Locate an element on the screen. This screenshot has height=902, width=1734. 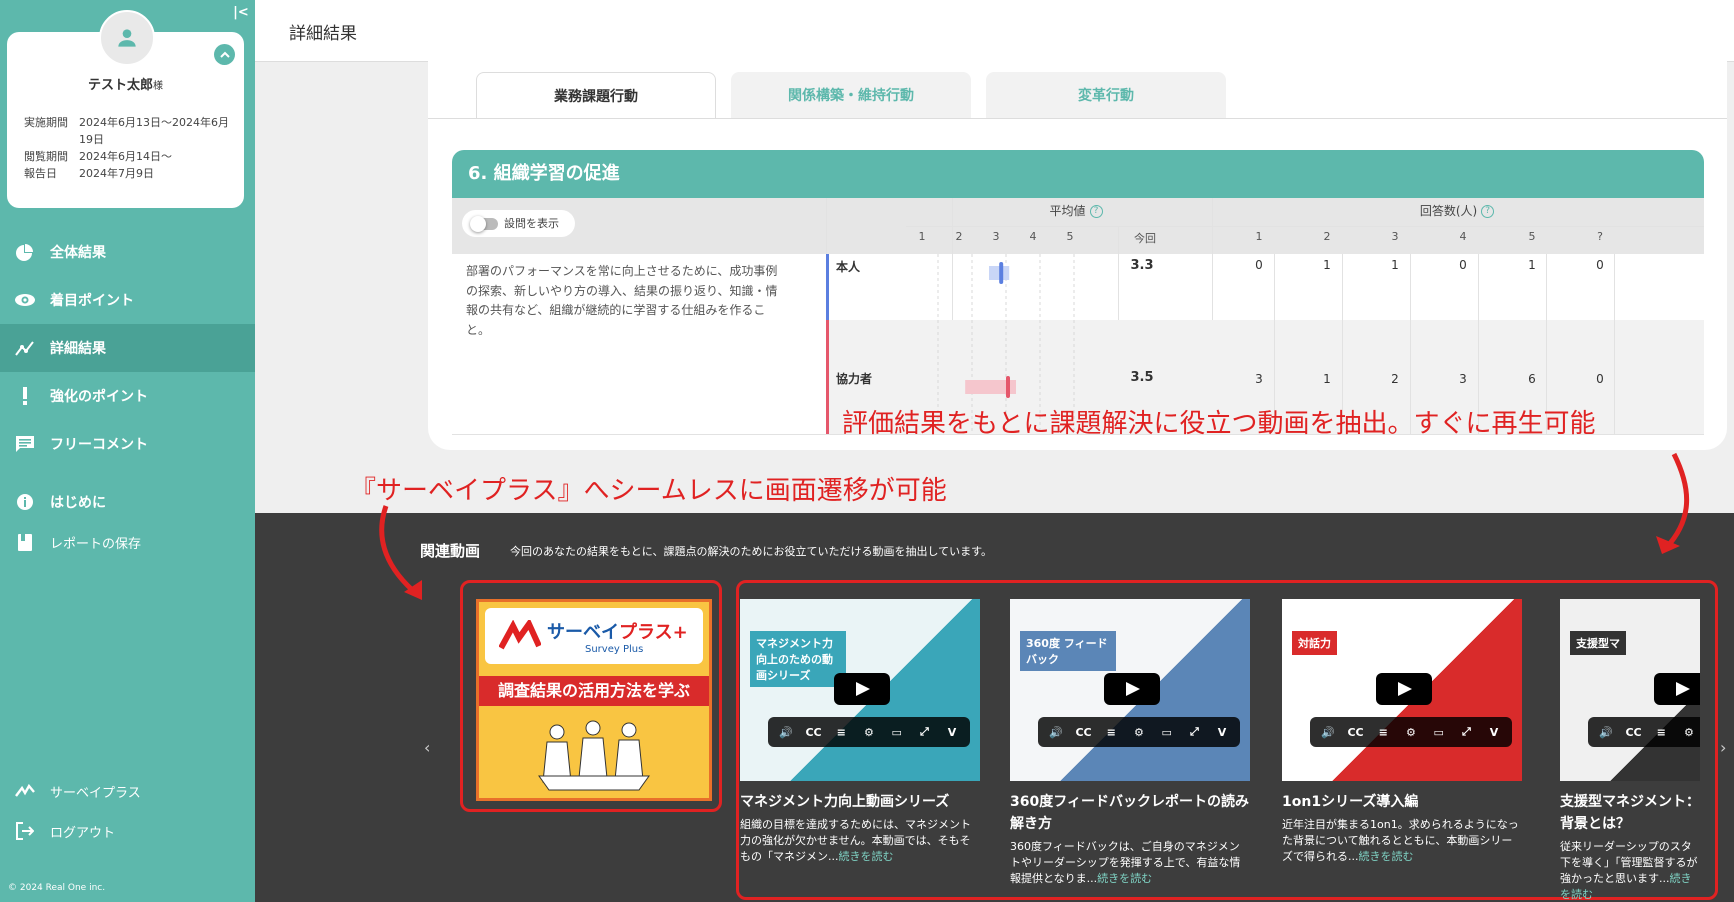
video-title: 1on1シリーズ導入編 is located at coordinates (1350, 802).